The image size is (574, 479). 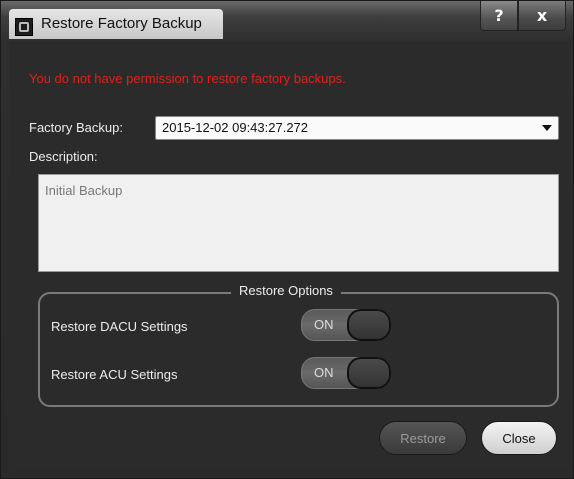 What do you see at coordinates (324, 324) in the screenshot?
I see `restore-dacu-toggle-state: ON` at bounding box center [324, 324].